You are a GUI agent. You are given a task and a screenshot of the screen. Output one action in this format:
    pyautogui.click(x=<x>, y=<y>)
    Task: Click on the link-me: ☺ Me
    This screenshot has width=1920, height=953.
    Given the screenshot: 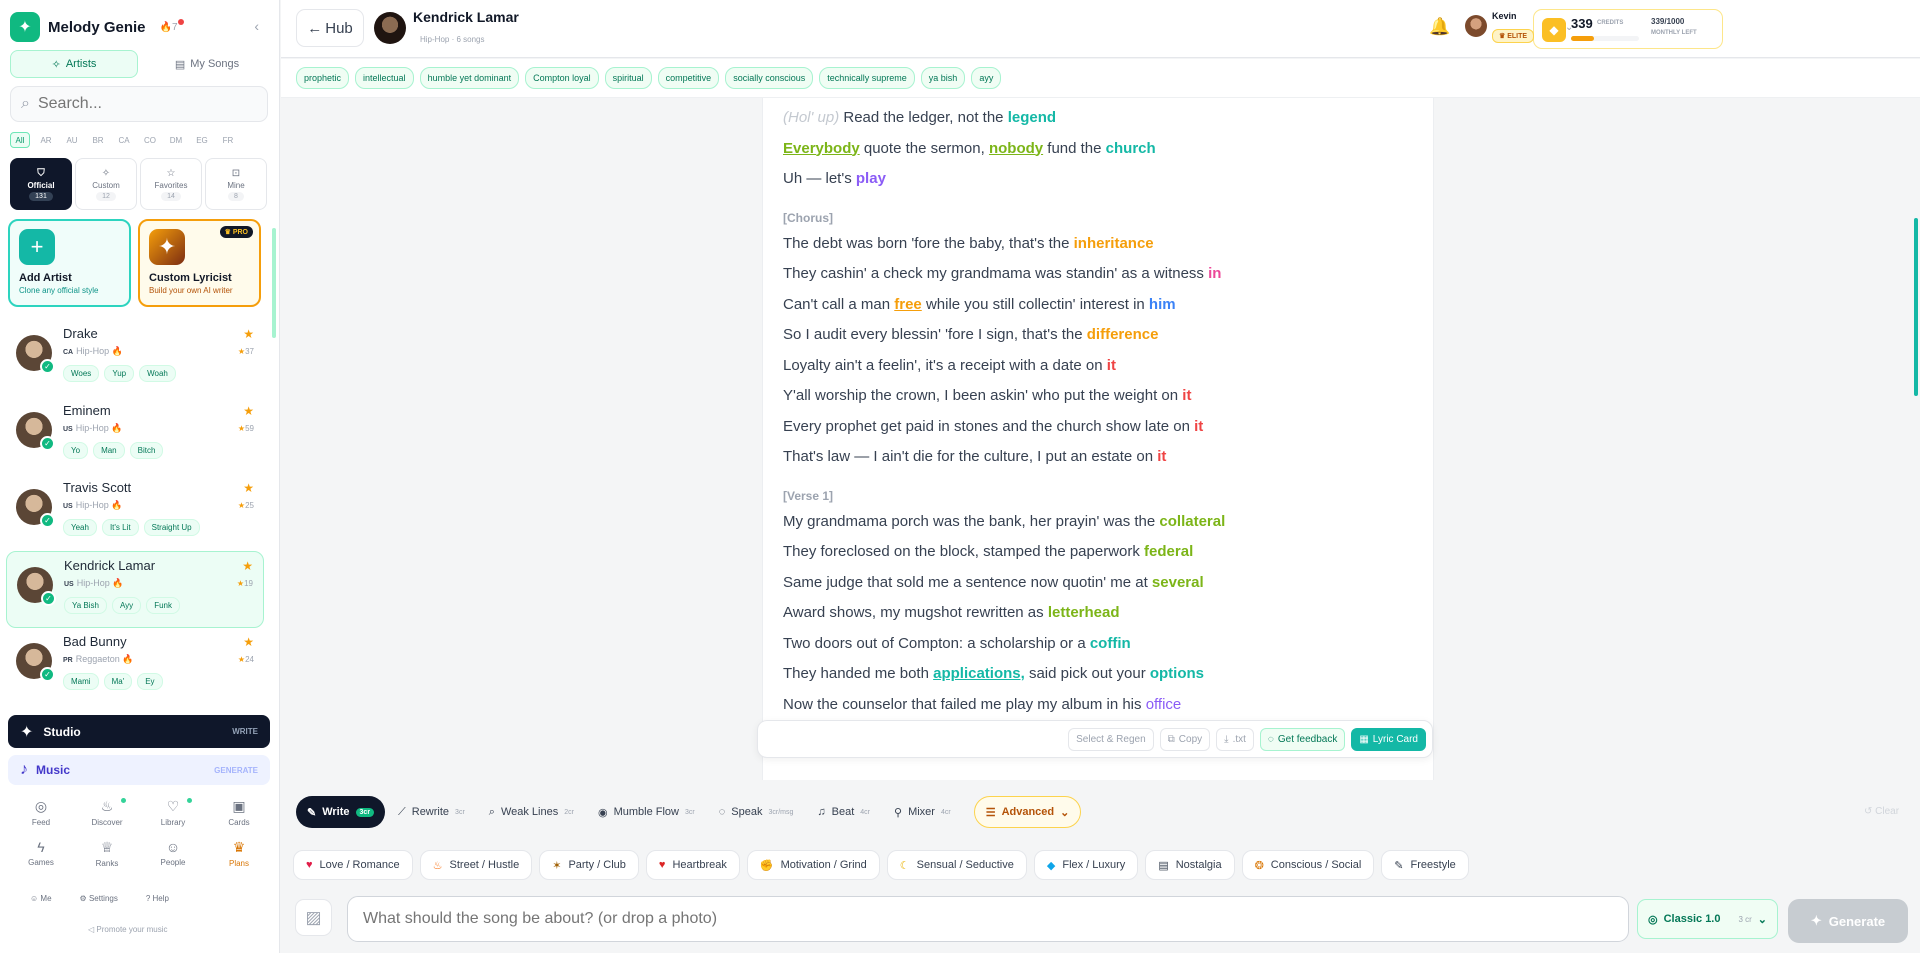 What is the action you would take?
    pyautogui.click(x=41, y=898)
    